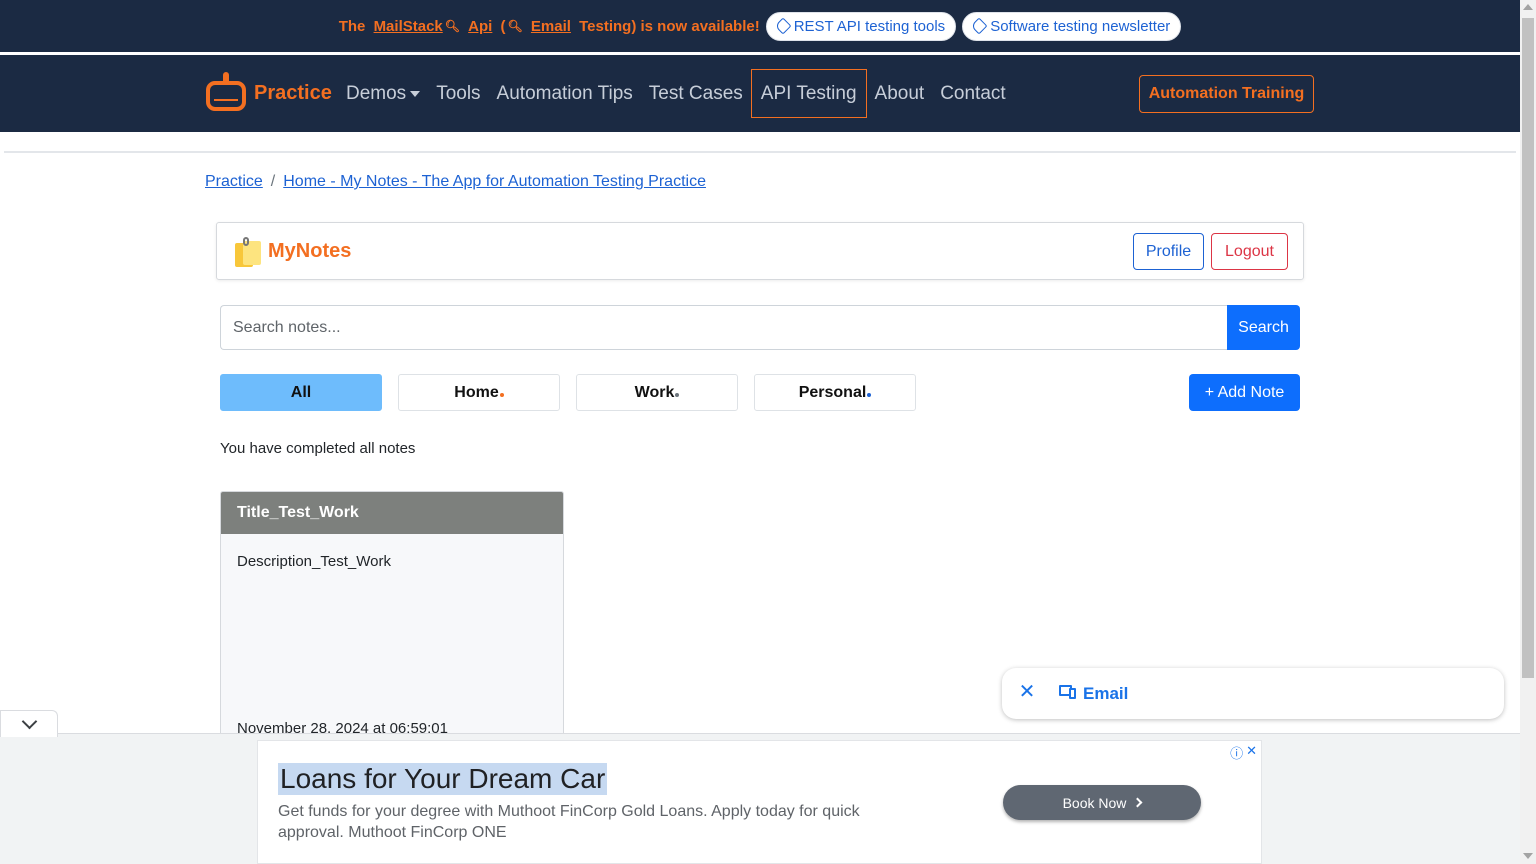  I want to click on rest-api-tools-pill: REST API testing tools, so click(861, 26).